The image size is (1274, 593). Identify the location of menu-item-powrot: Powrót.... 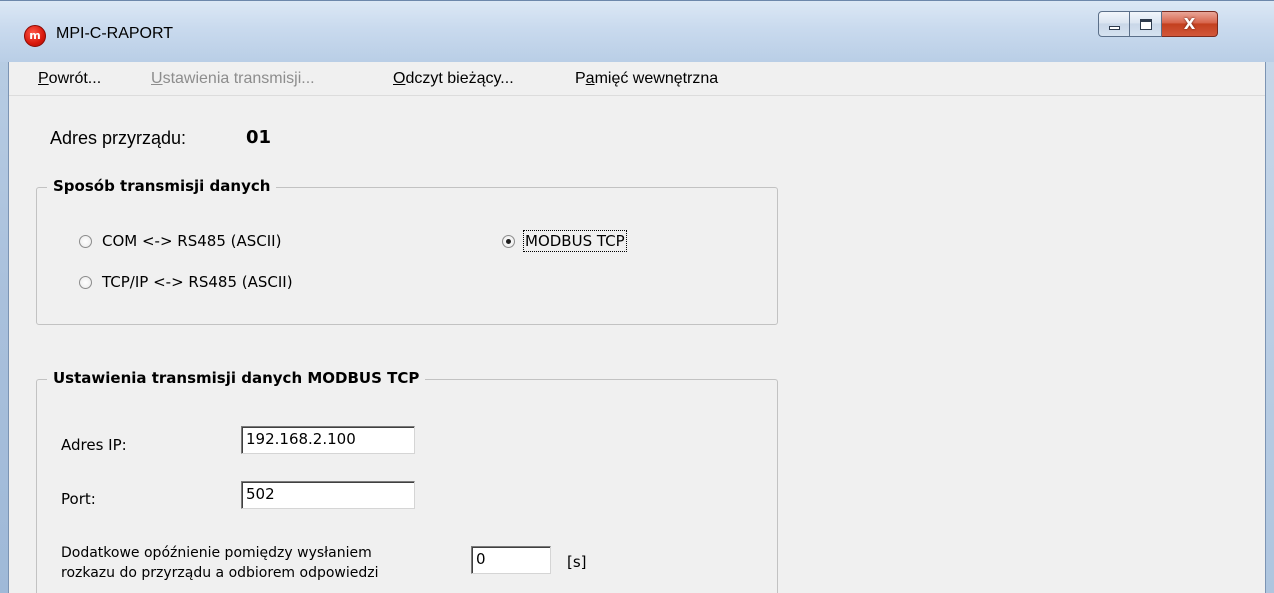
(69, 79).